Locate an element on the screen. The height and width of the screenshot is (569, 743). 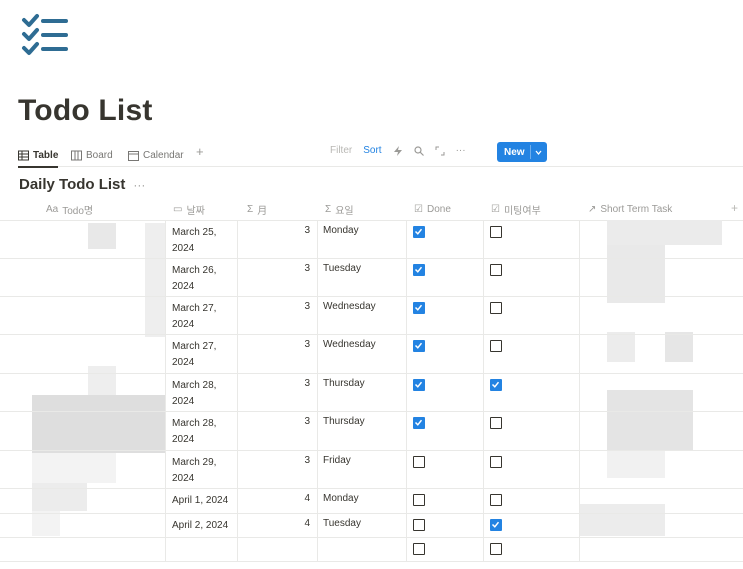
calendar-icon is located at coordinates (133, 155).